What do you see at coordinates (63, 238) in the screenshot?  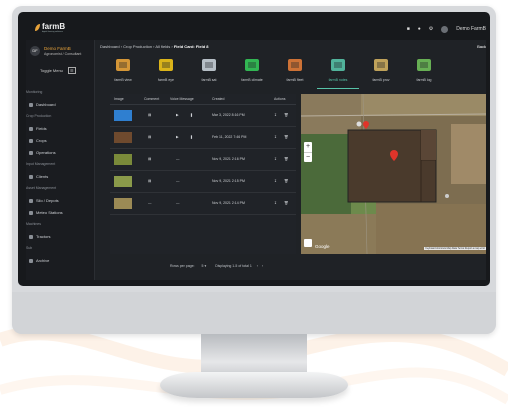 I see `sidebar-item-tractors: Tractors` at bounding box center [63, 238].